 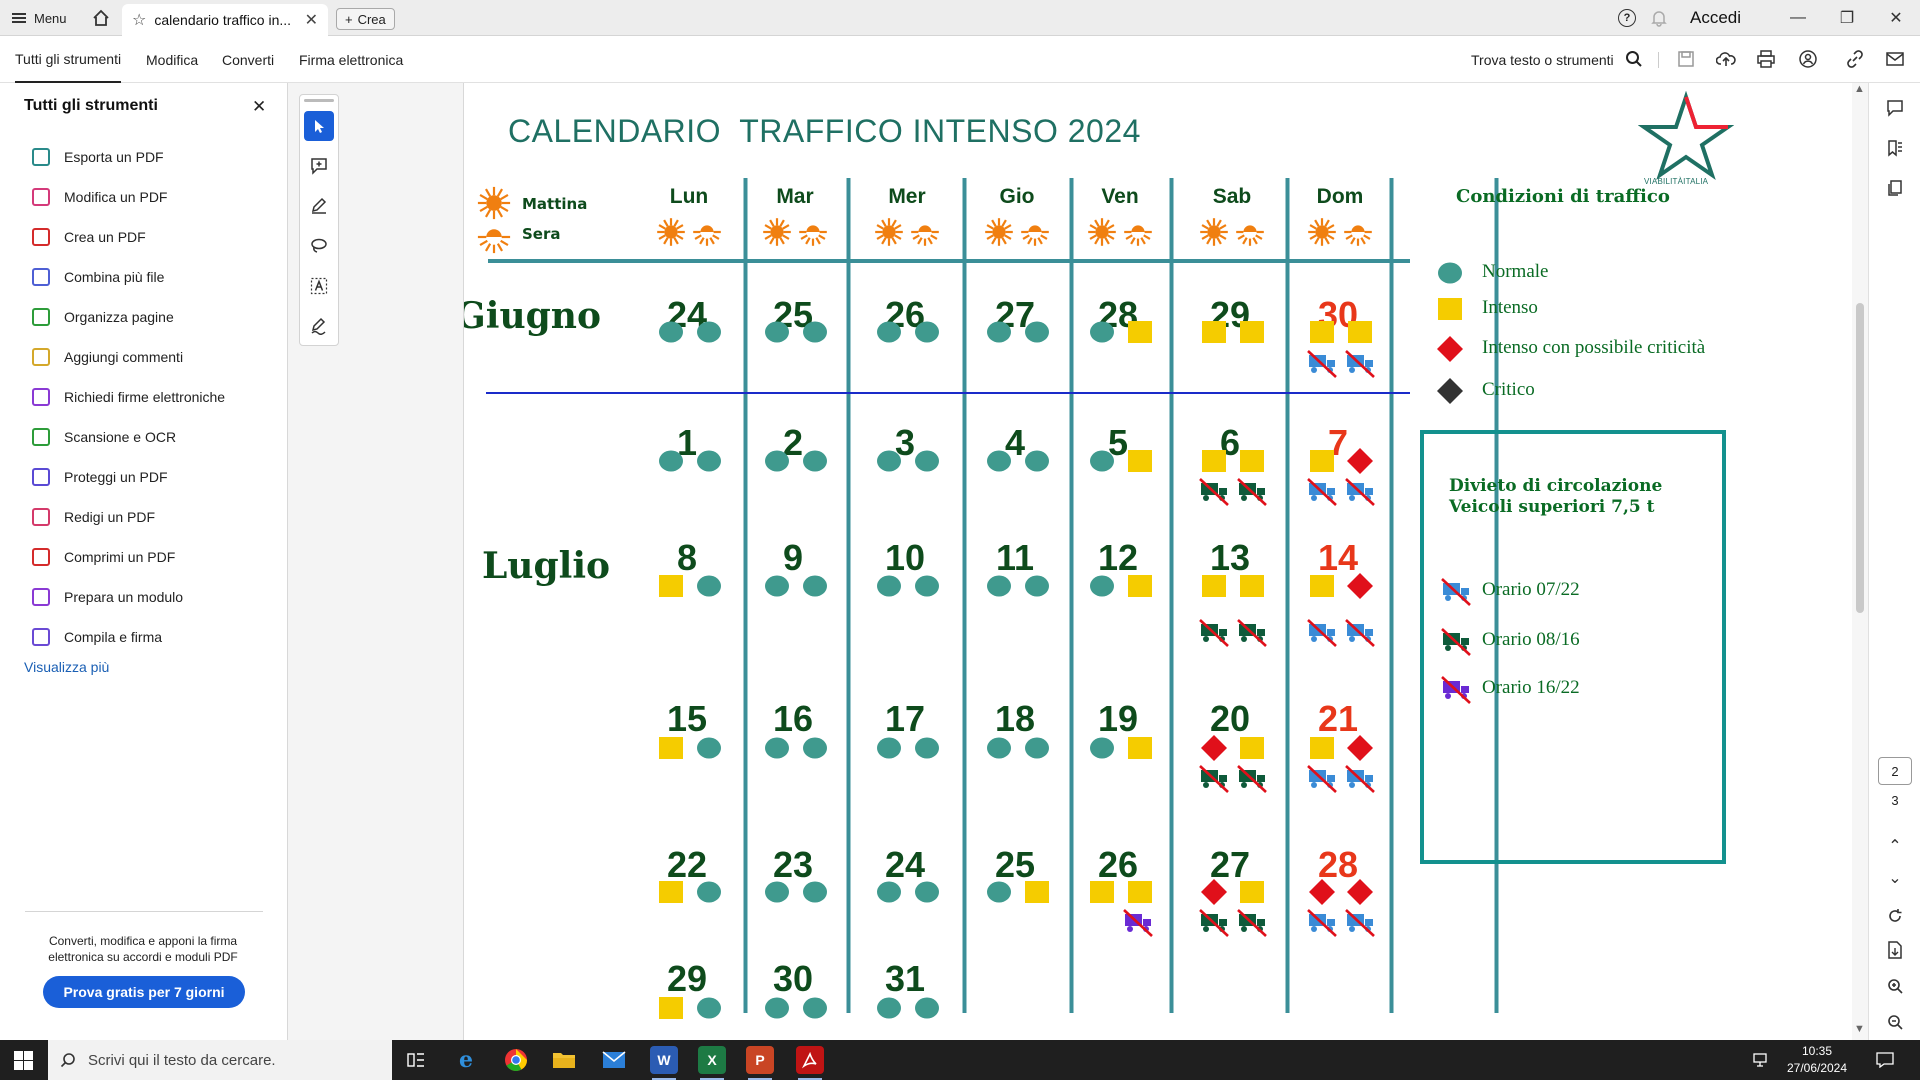 What do you see at coordinates (114, 157) in the screenshot?
I see `tool-label: Esporta un PDF` at bounding box center [114, 157].